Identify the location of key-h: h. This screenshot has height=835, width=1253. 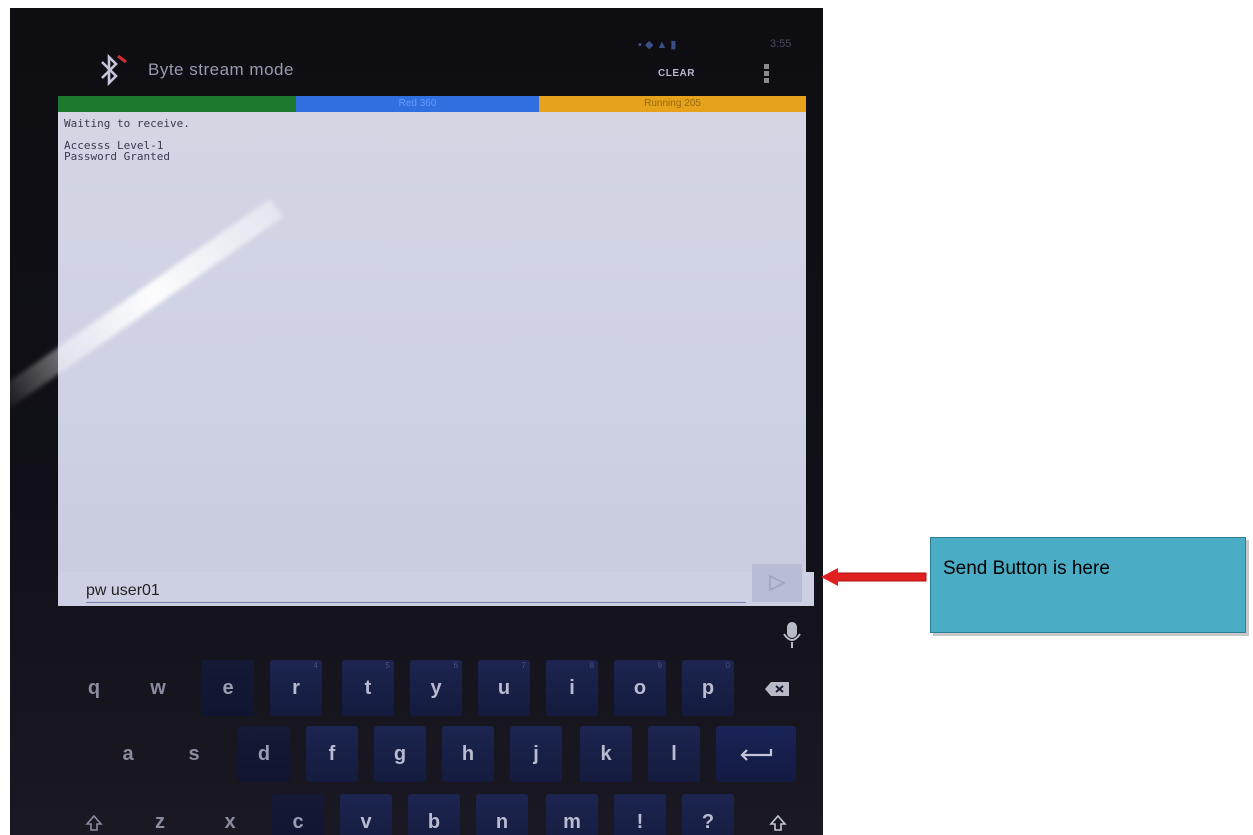
(468, 754).